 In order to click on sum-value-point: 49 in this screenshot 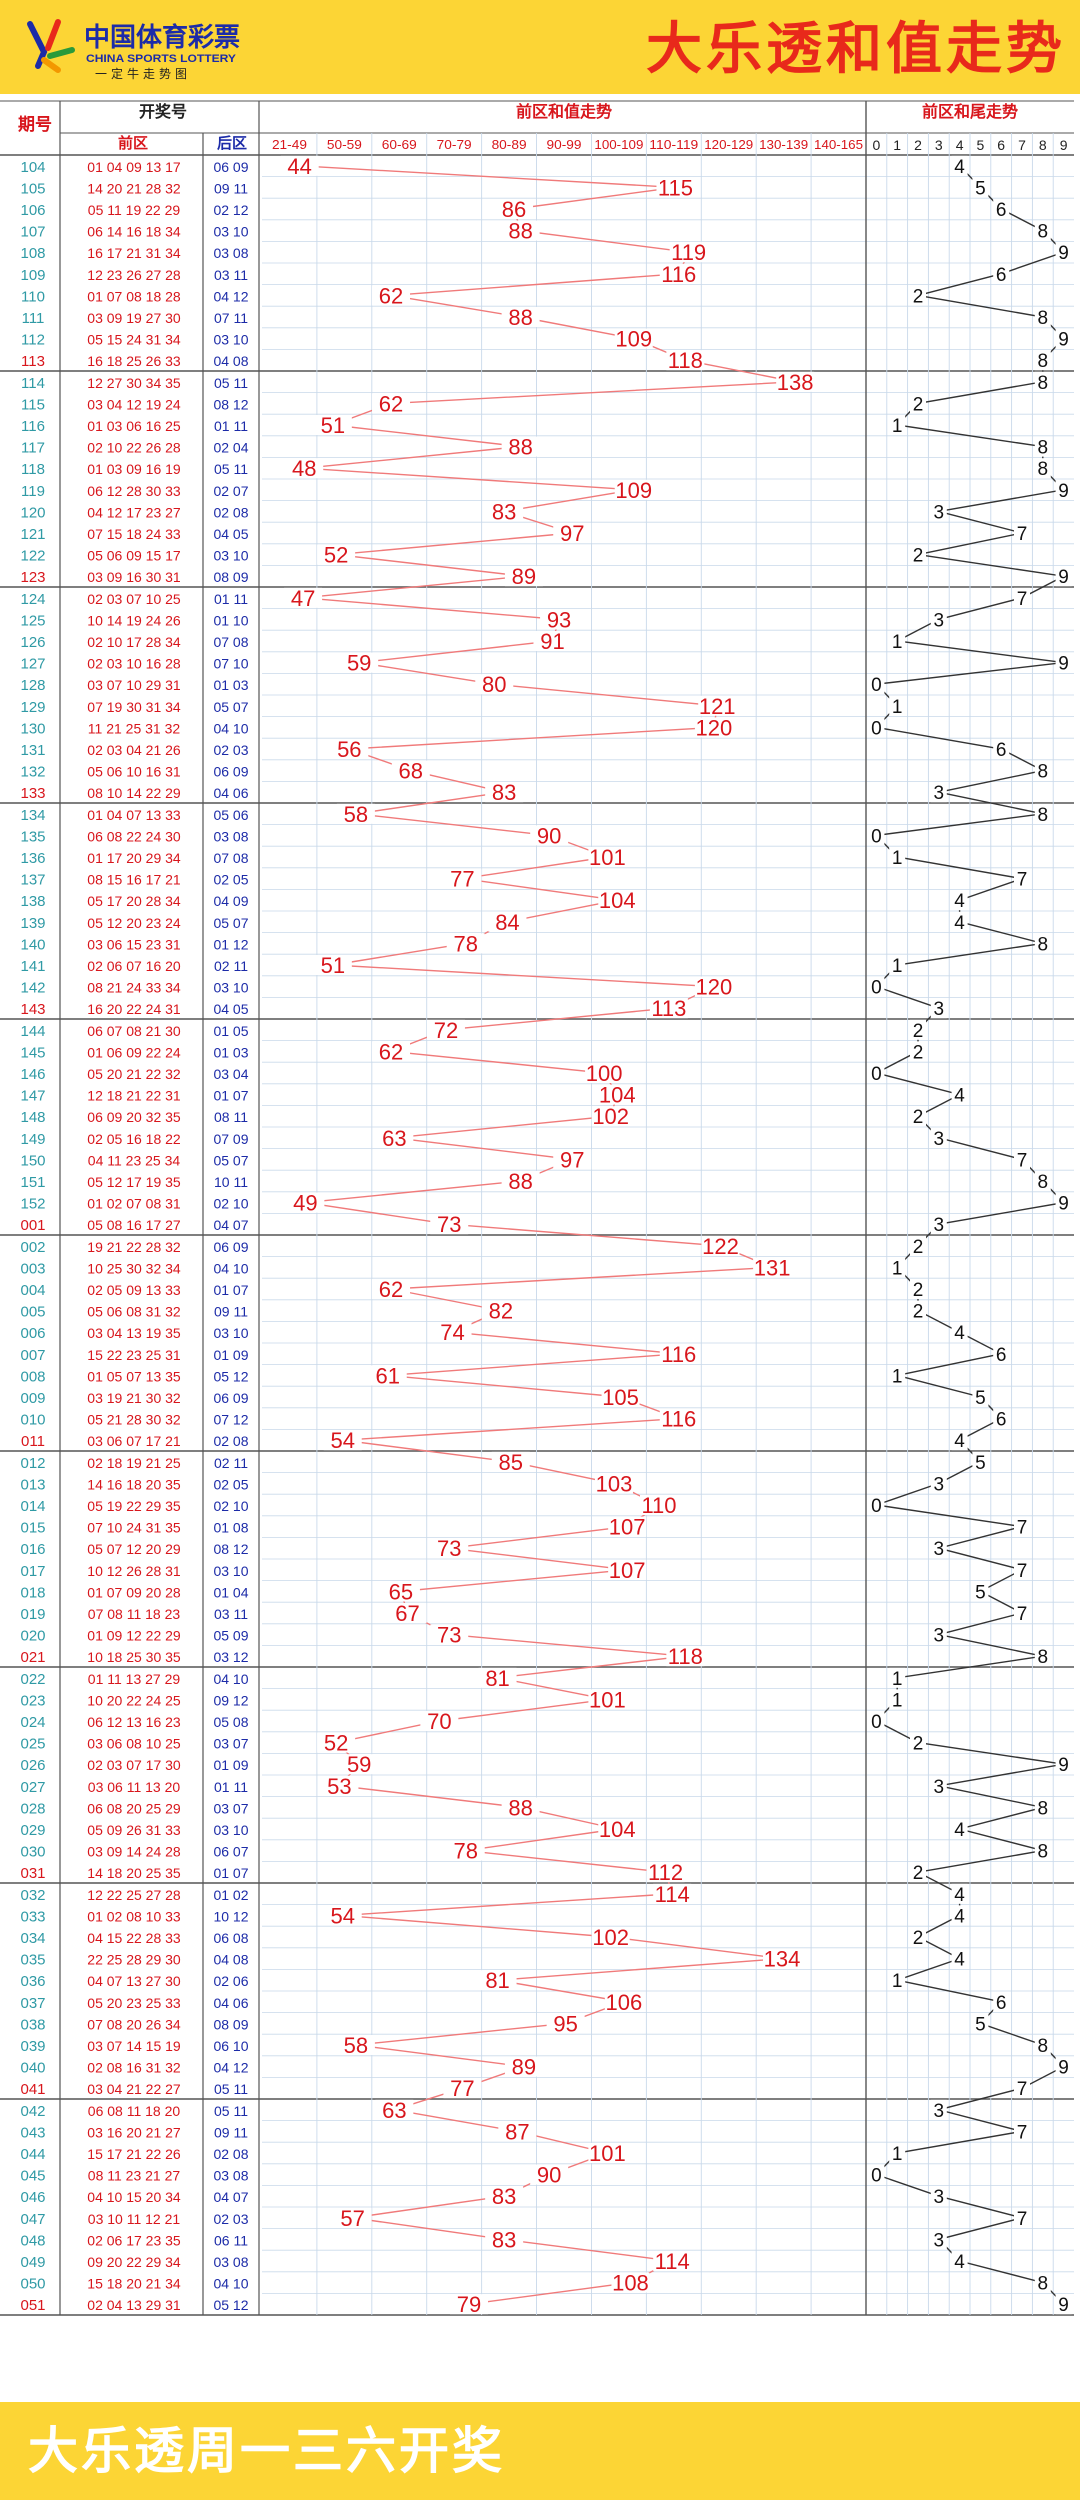, I will do `click(305, 1203)`.